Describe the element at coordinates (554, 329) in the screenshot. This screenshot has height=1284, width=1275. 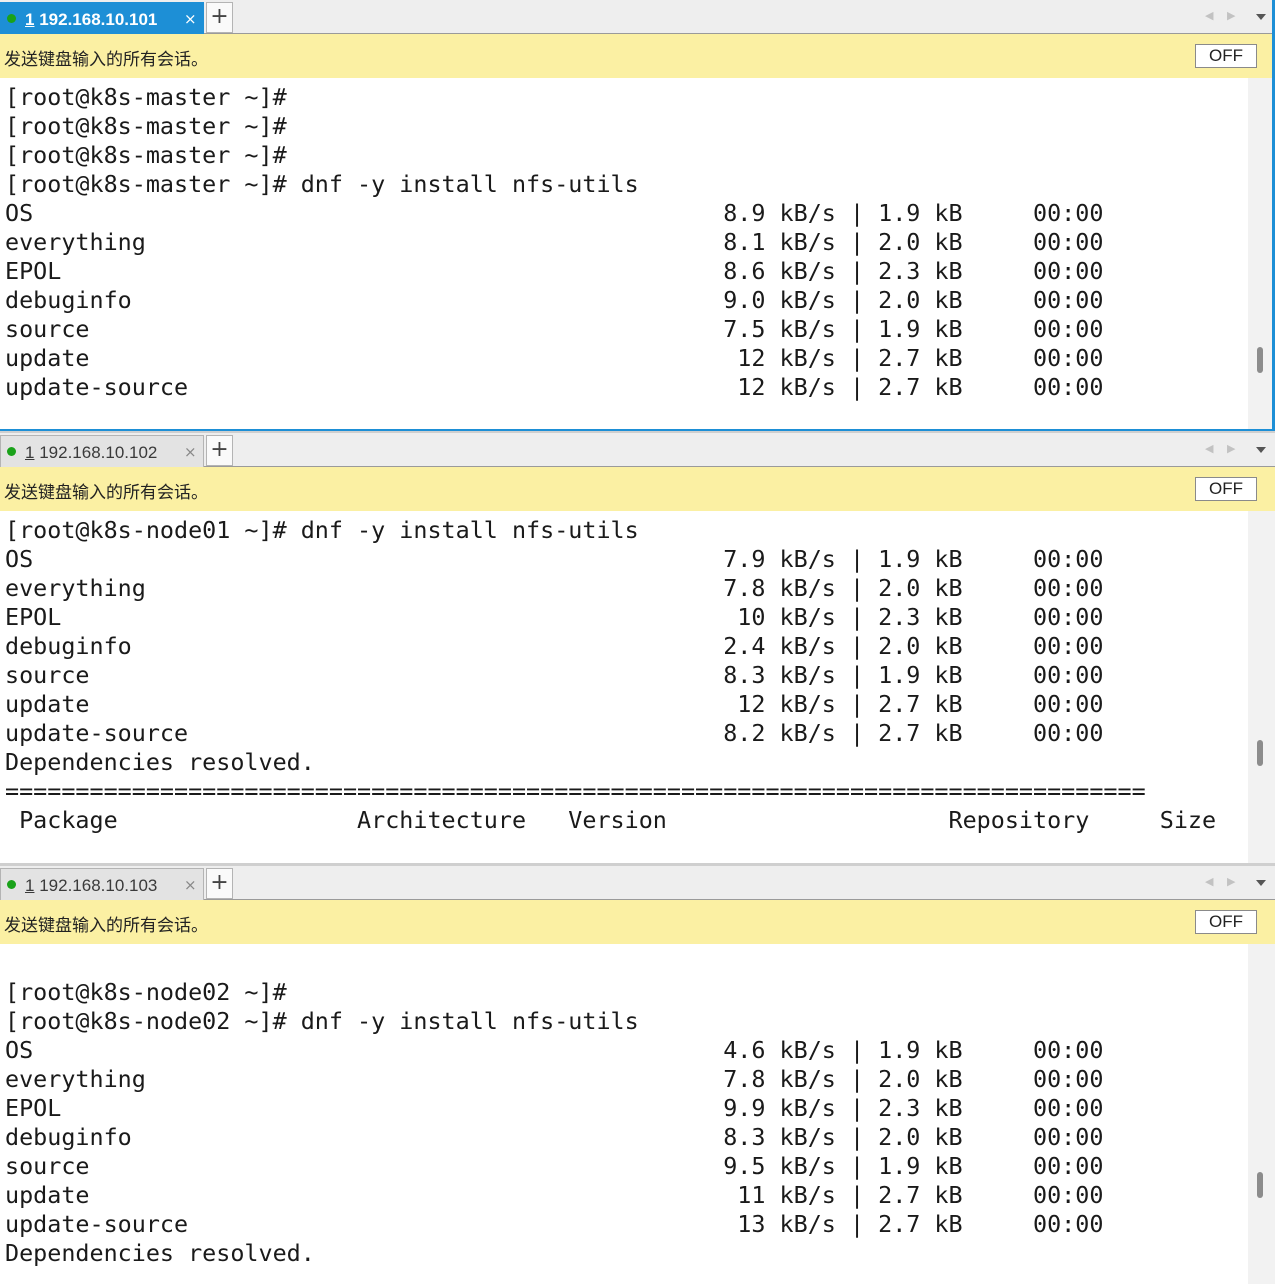
I see `terminal-line: source 7.5 kB/s | 1.9 kB 00:00` at that location.